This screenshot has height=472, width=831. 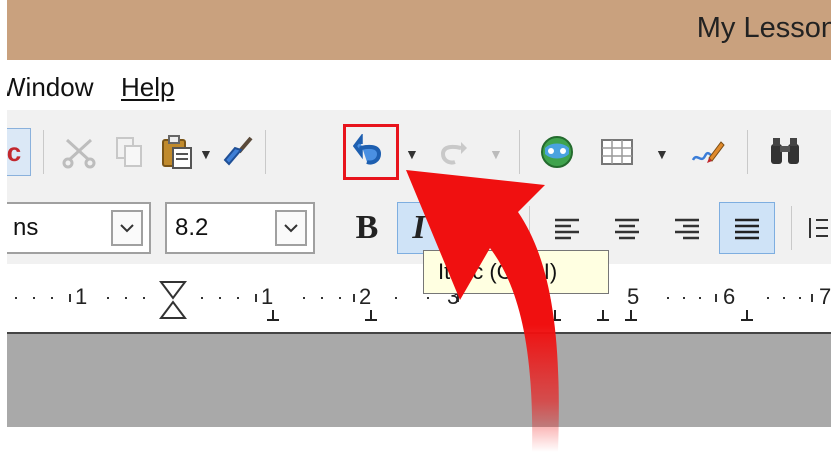 I want to click on paste-button, so click(x=177, y=152).